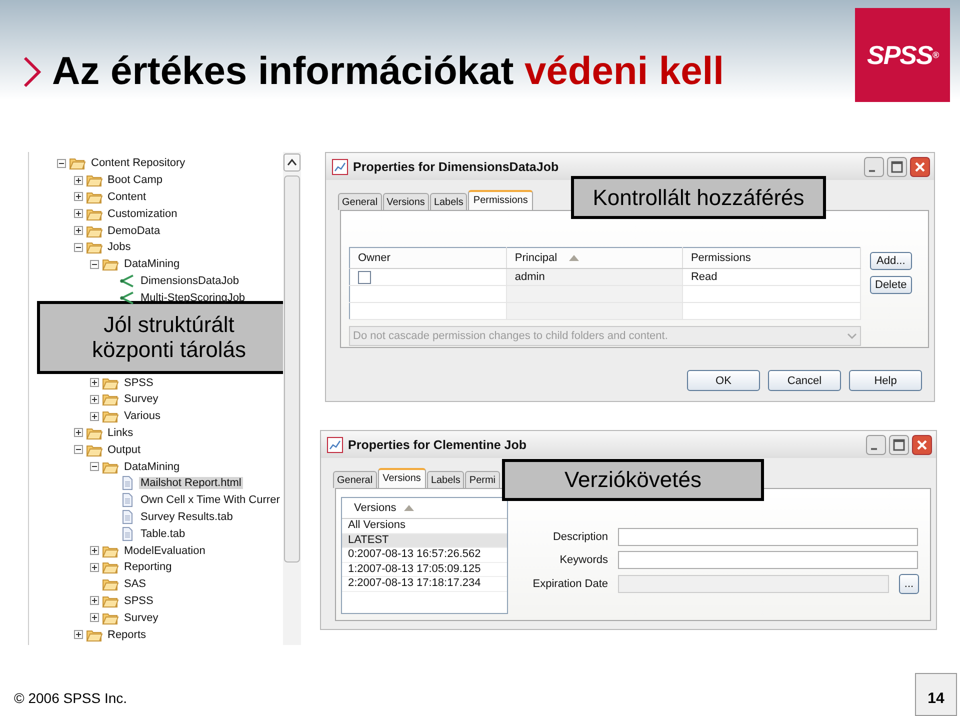 This screenshot has height=716, width=960. Describe the element at coordinates (138, 163) in the screenshot. I see `tree-item: Content Repository` at that location.